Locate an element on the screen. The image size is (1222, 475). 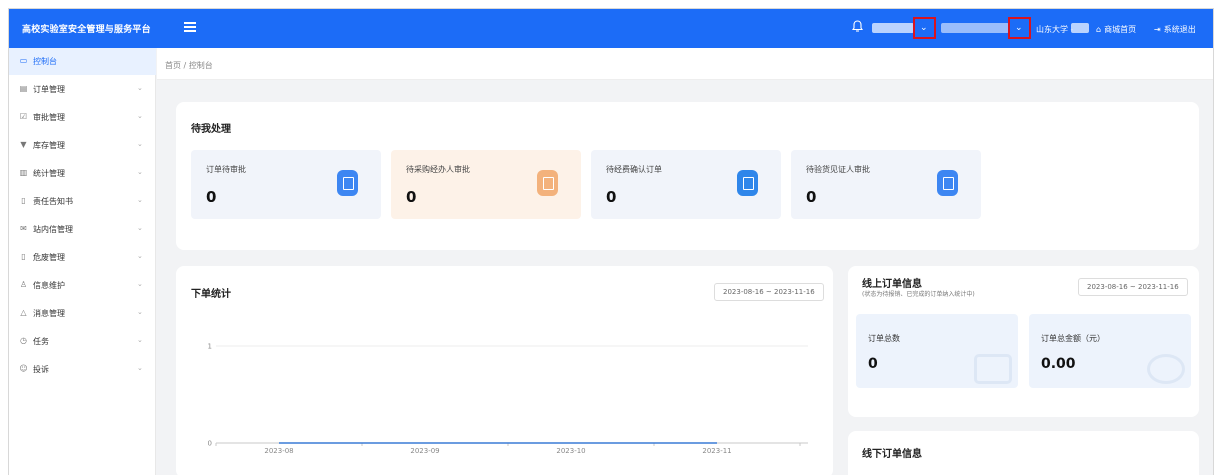
pending-stat-card: 订单待审批 0 is located at coordinates (286, 184).